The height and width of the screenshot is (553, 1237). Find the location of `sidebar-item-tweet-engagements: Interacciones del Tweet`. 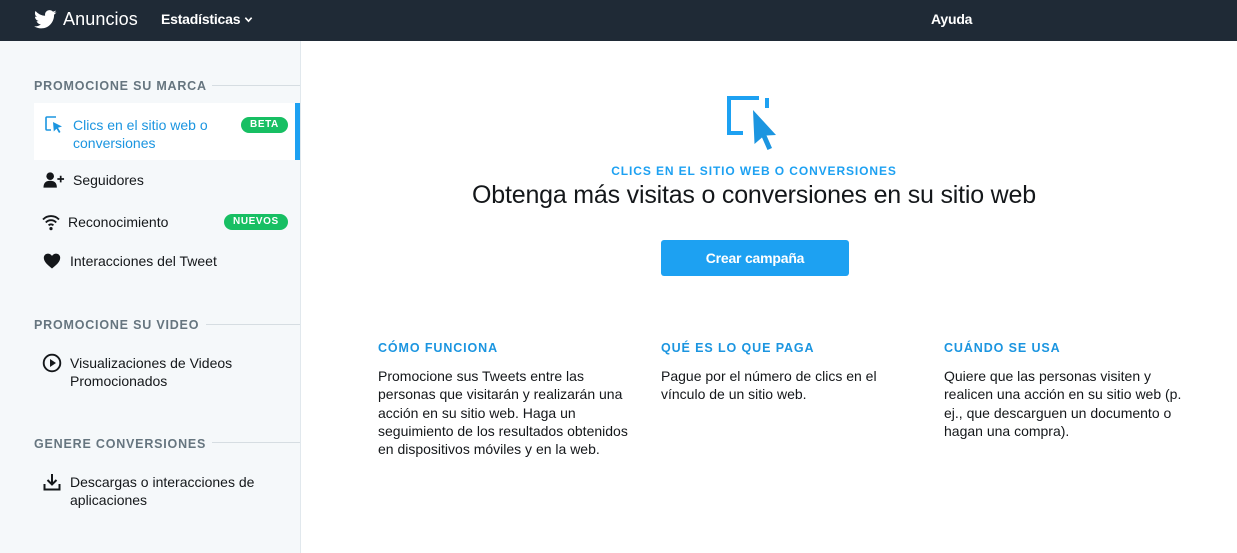

sidebar-item-tweet-engagements: Interacciones del Tweet is located at coordinates (167, 261).